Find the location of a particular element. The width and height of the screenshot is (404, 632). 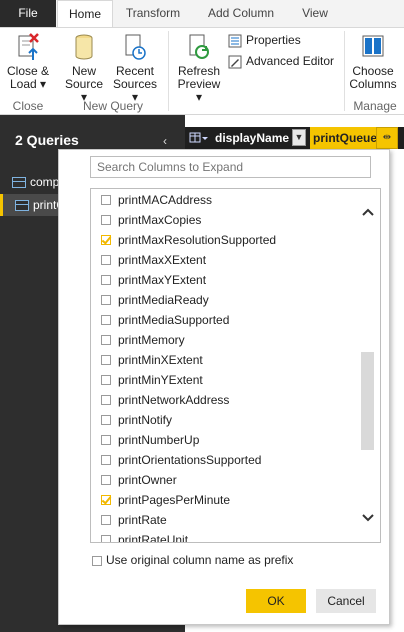

column-list-item-label: printNumberUp is located at coordinates (159, 440).